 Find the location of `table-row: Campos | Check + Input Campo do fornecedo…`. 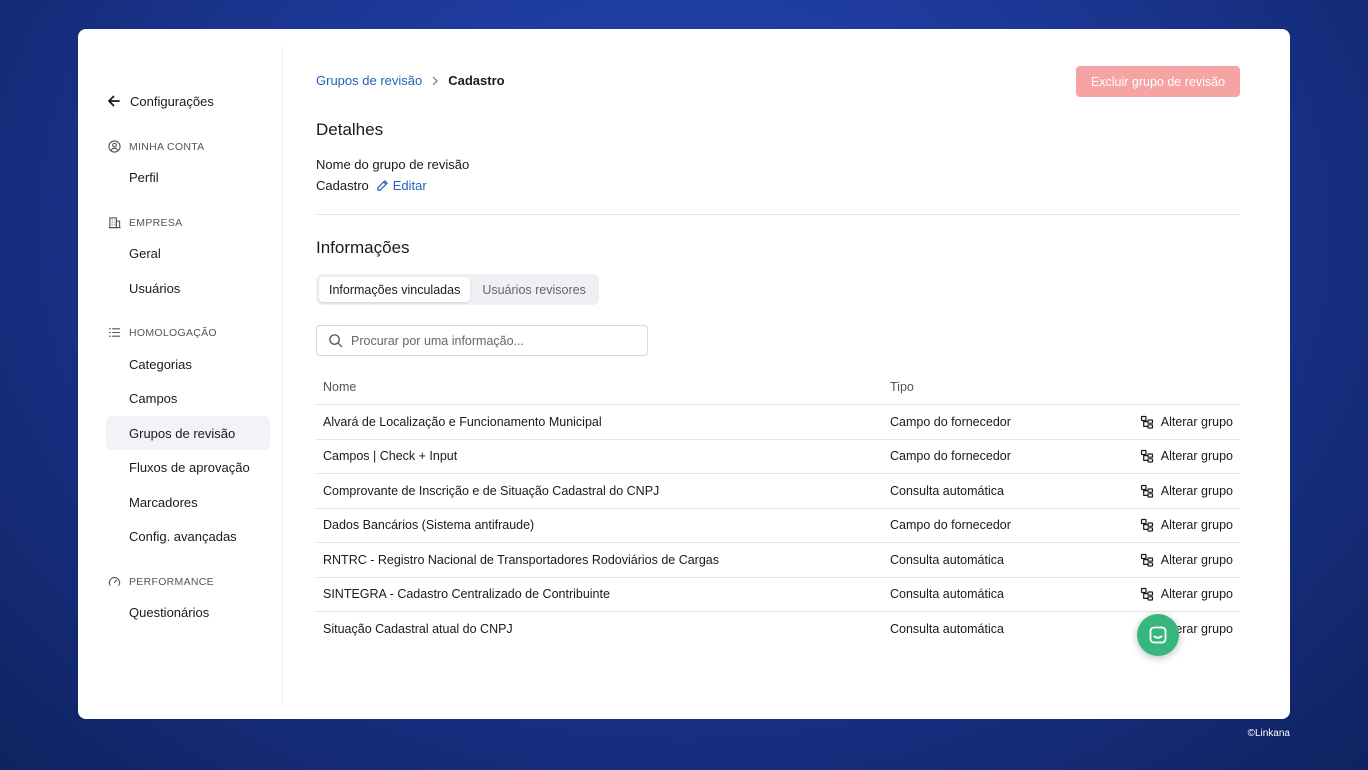

table-row: Campos | Check + Input Campo do fornecedo… is located at coordinates (778, 457).